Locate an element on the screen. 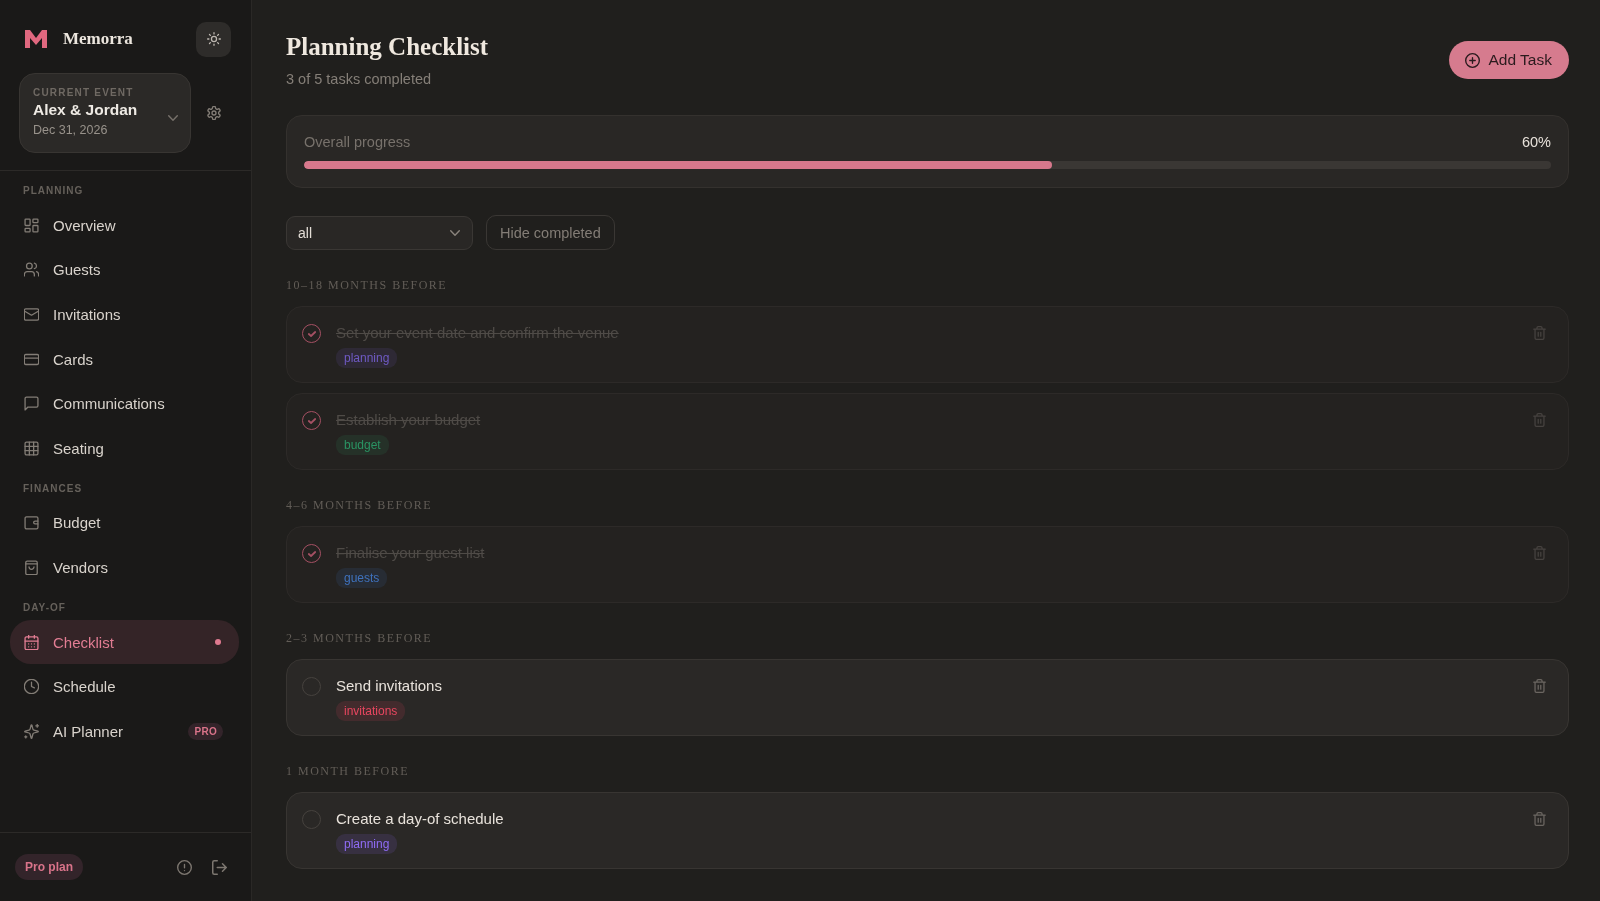  event-selector: CURRENT EVENT Alex & Jordan Dec 31, 2026 is located at coordinates (105, 113).